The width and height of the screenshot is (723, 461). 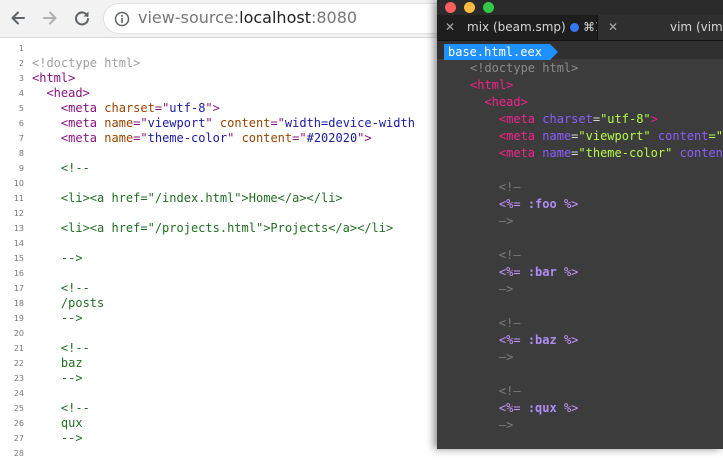 I want to click on line-code: <%= :qux %>, so click(x=524, y=408).